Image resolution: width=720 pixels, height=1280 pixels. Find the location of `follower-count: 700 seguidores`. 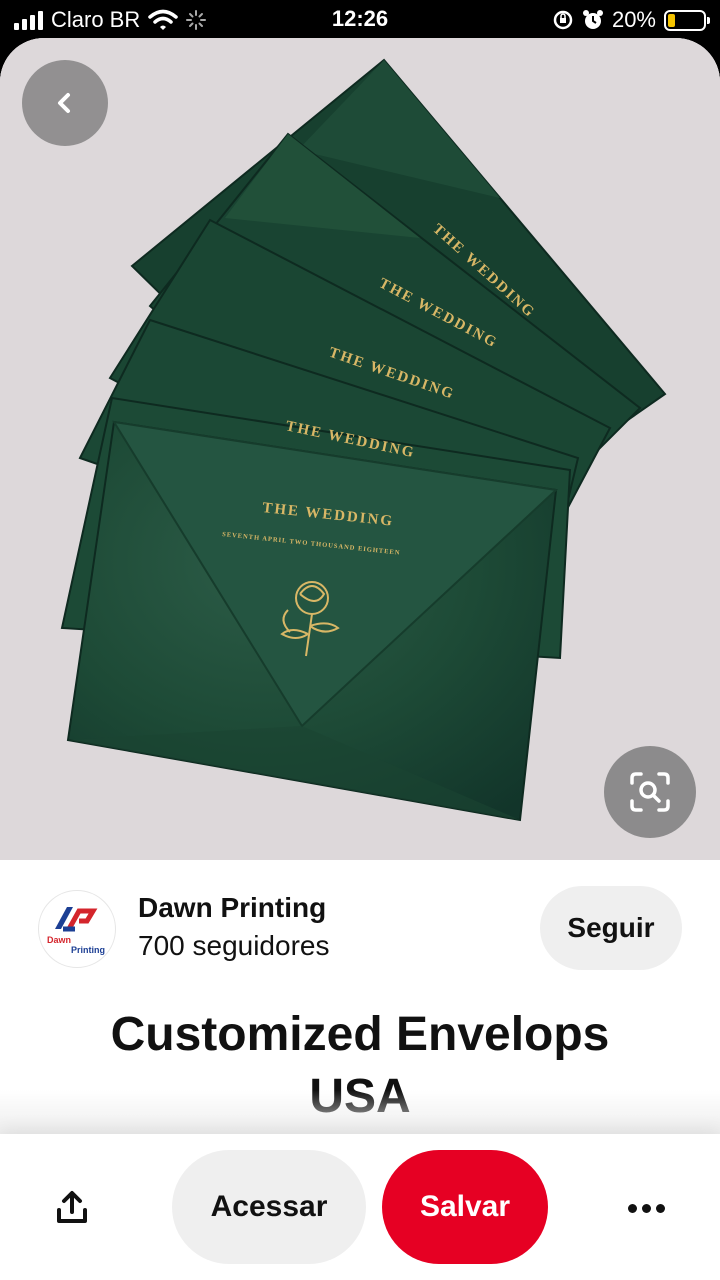

follower-count: 700 seguidores is located at coordinates (234, 945).